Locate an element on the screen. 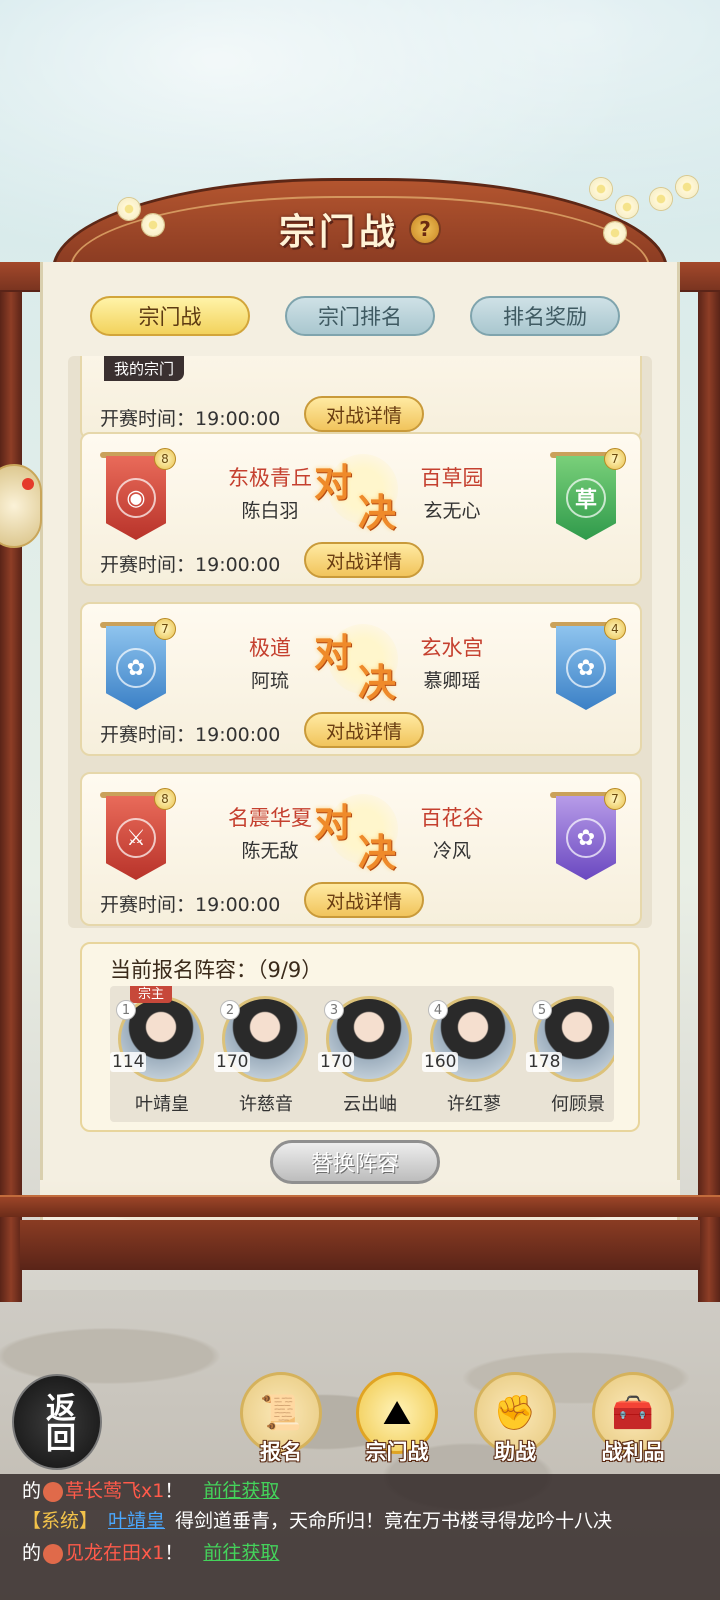 This screenshot has height=1600, width=720. sect-banner-left: ⚔ 8 is located at coordinates (138, 836).